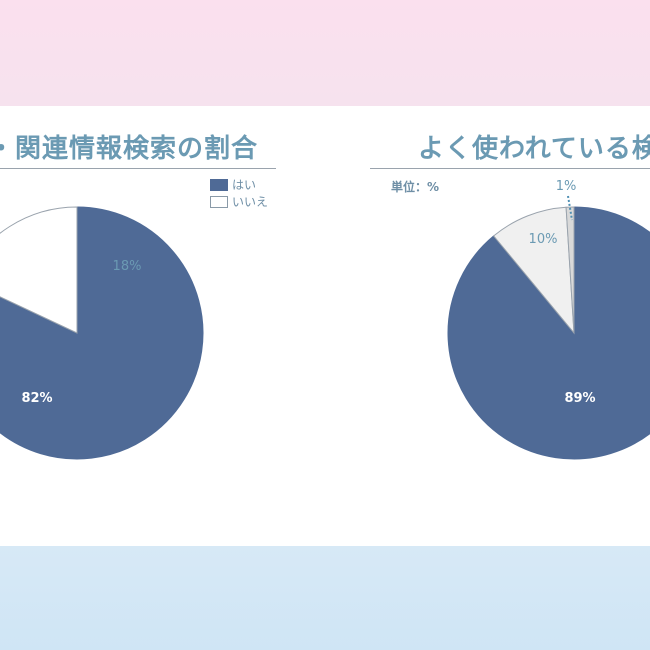 The image size is (650, 650). What do you see at coordinates (579, 398) in the screenshot?
I see `pie-value-label-0: 89%` at bounding box center [579, 398].